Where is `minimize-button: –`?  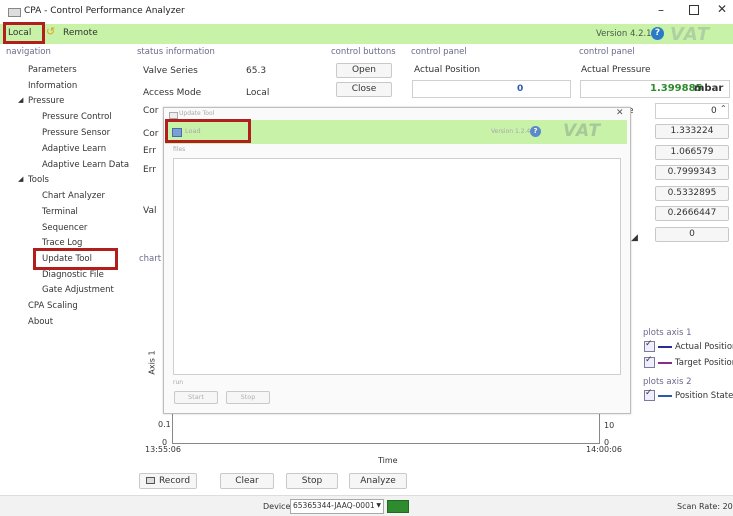
minimize-button: – is located at coordinates (661, 10).